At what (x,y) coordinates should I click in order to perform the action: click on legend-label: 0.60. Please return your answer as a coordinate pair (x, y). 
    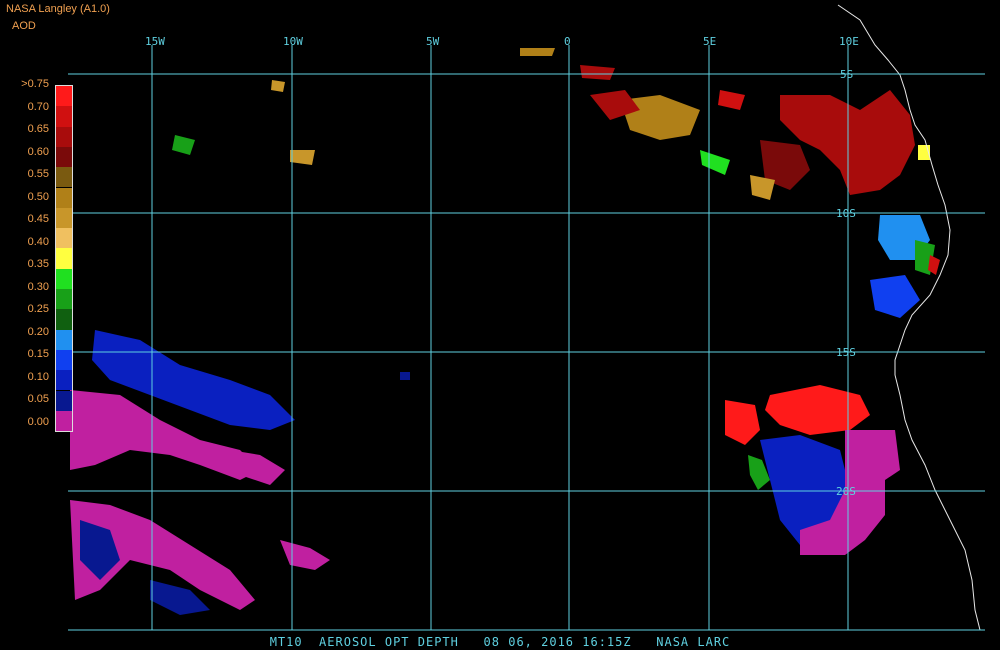
    Looking at the image, I should click on (38, 151).